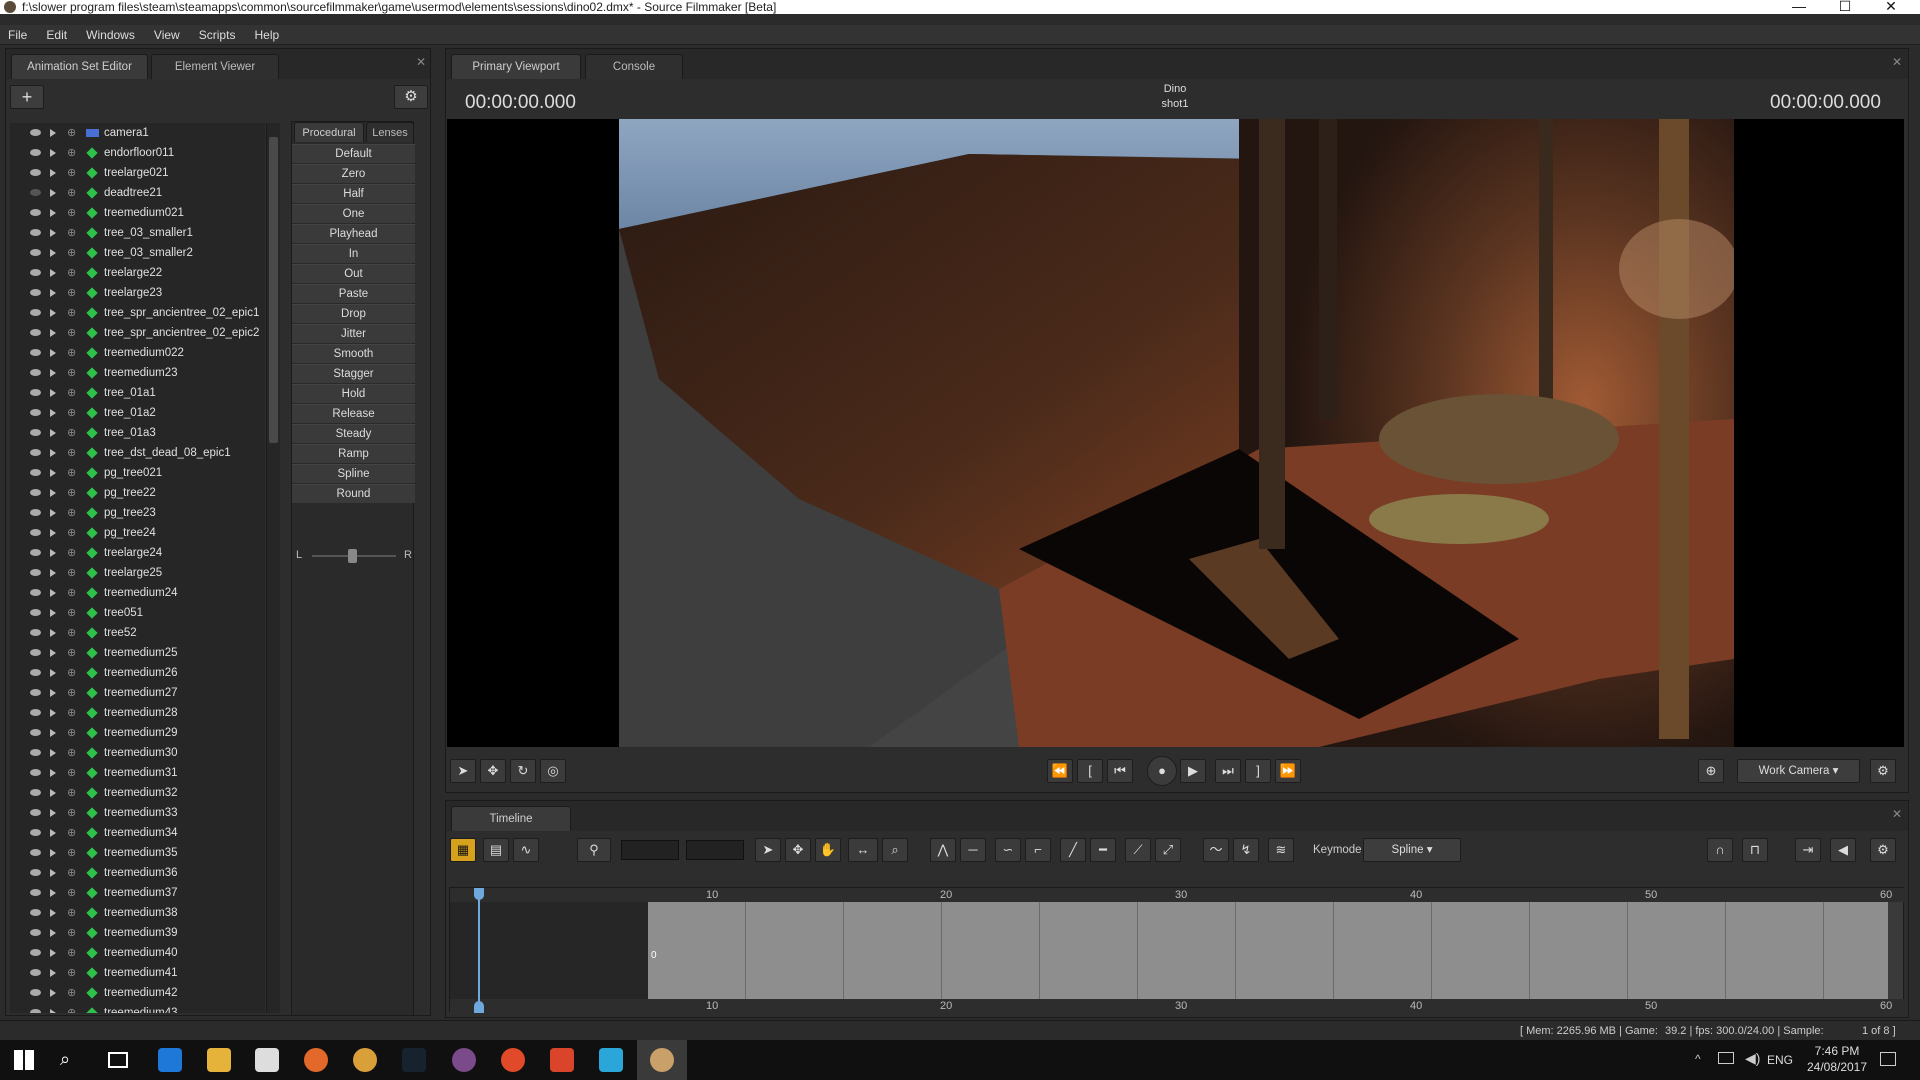 Image resolution: width=1920 pixels, height=1080 pixels. What do you see at coordinates (553, 771) in the screenshot?
I see `record-mode-icon: ◎` at bounding box center [553, 771].